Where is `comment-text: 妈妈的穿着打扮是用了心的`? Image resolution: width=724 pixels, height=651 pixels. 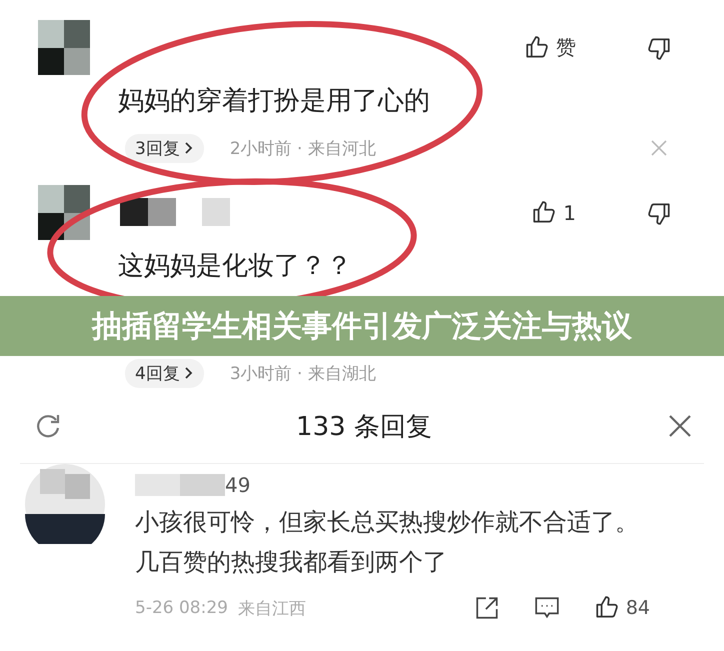 comment-text: 妈妈的穿着打扮是用了心的 is located at coordinates (274, 101).